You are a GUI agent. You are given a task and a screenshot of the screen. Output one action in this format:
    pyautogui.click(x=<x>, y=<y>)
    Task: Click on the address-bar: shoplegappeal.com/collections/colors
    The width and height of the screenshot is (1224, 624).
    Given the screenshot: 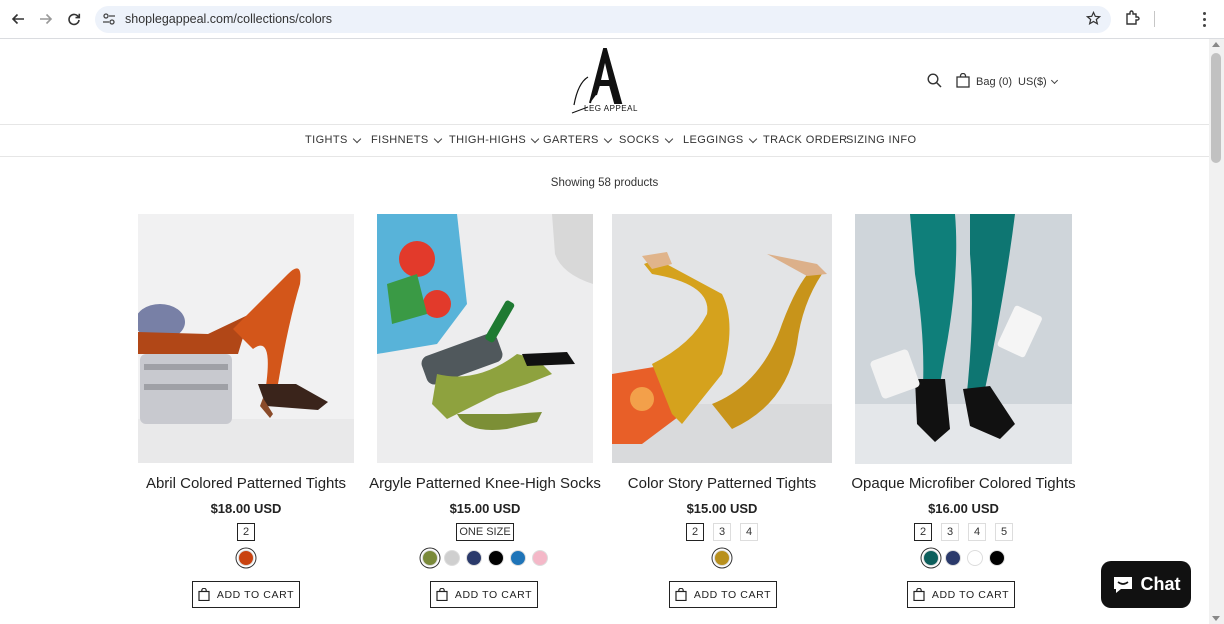 What is the action you would take?
    pyautogui.click(x=603, y=19)
    